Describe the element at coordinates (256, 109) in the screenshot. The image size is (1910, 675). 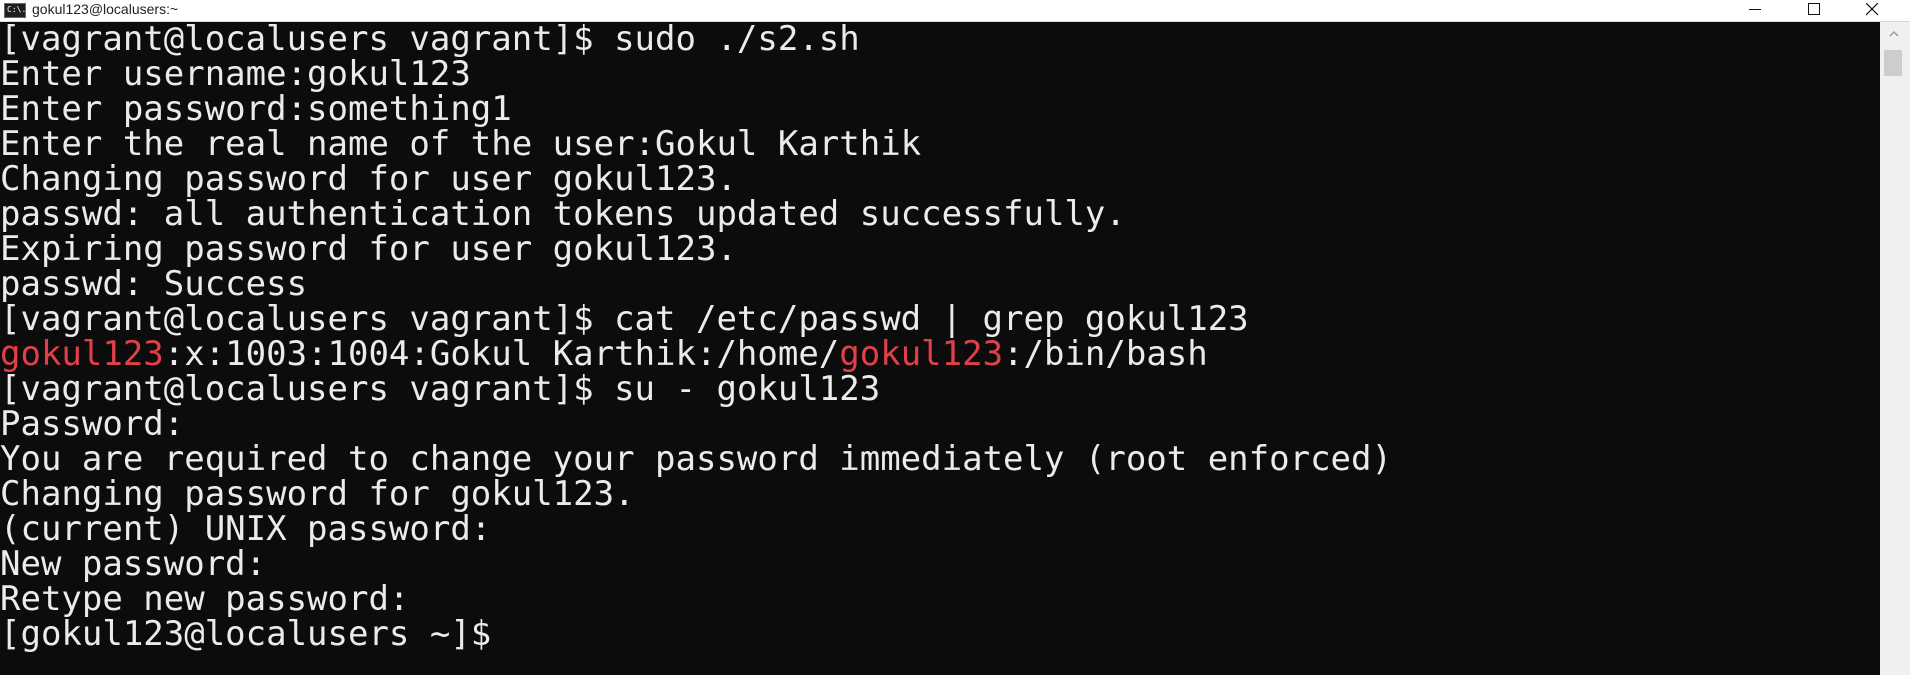
I see `terminal-line: Enter password:something1` at that location.